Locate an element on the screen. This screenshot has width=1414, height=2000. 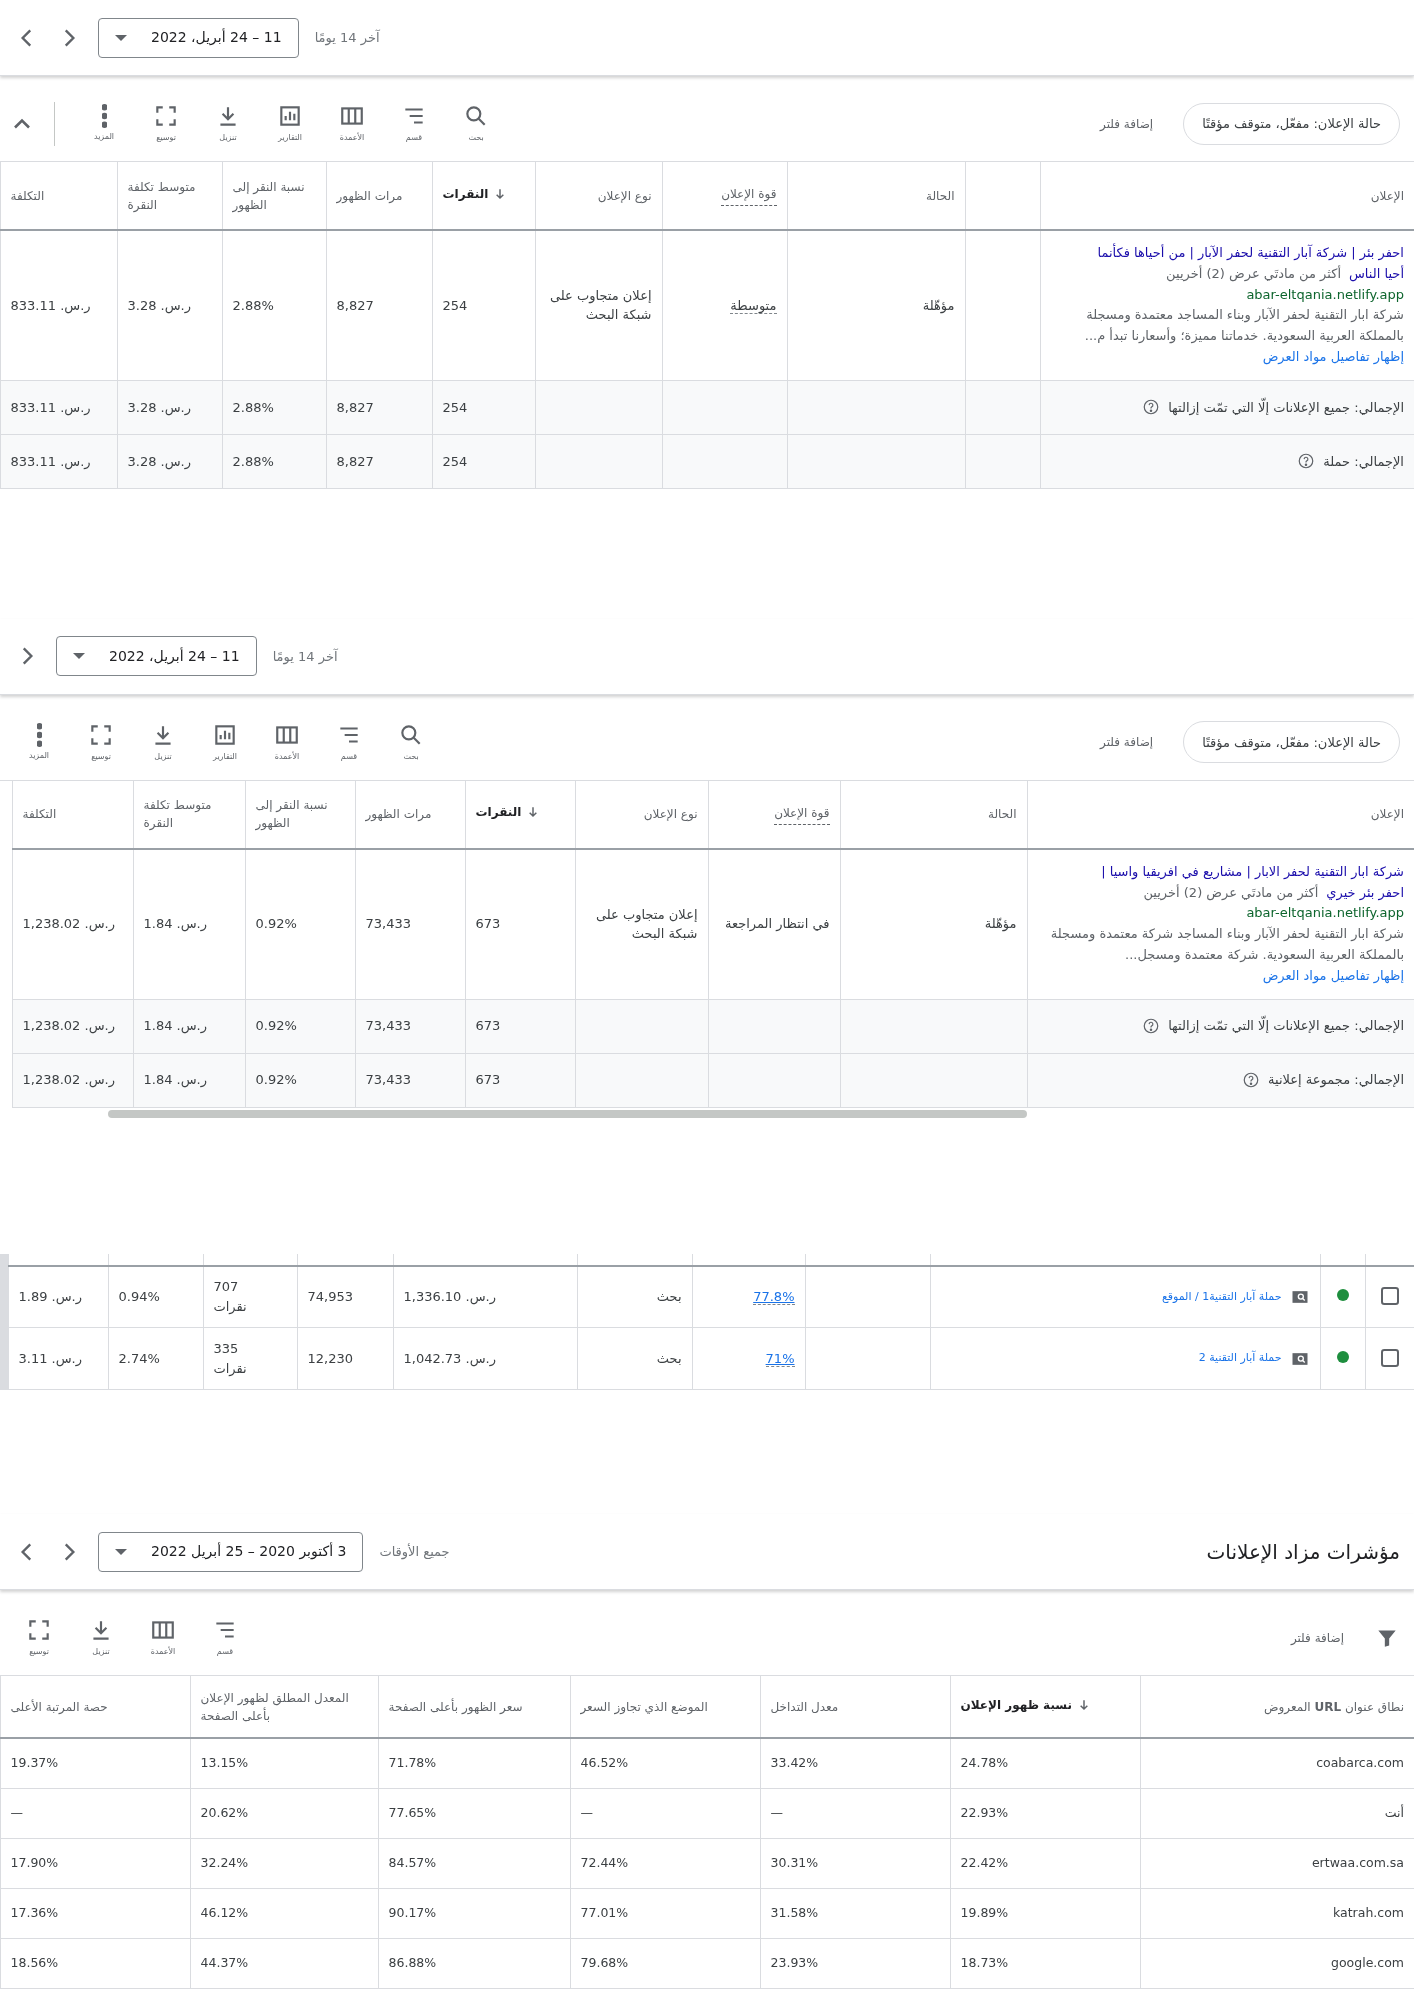
table-cell: 33.42% is located at coordinates (855, 1763).